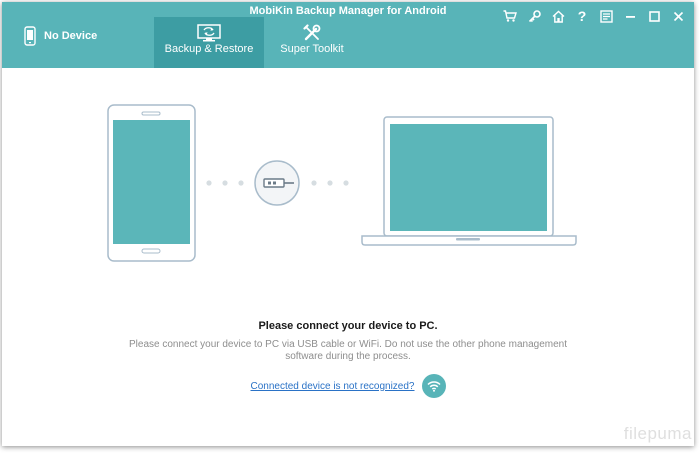 The width and height of the screenshot is (700, 454). I want to click on wifi-icon, so click(433, 386).